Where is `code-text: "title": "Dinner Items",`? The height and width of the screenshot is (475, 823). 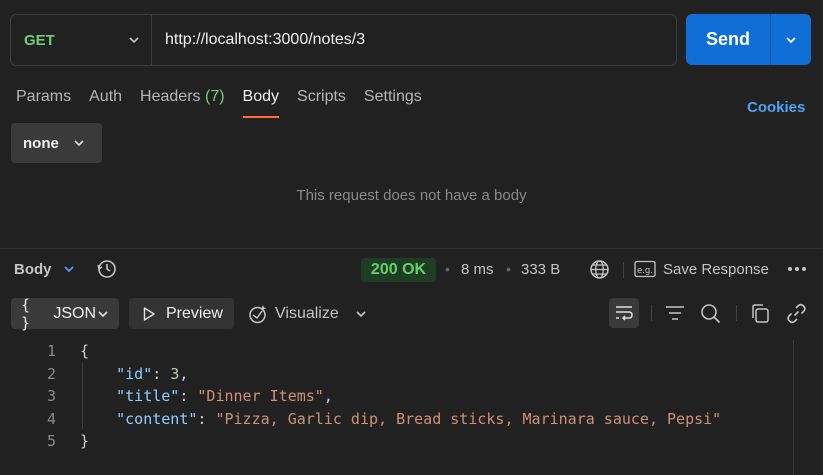 code-text: "title": "Dinner Items", is located at coordinates (194, 396).